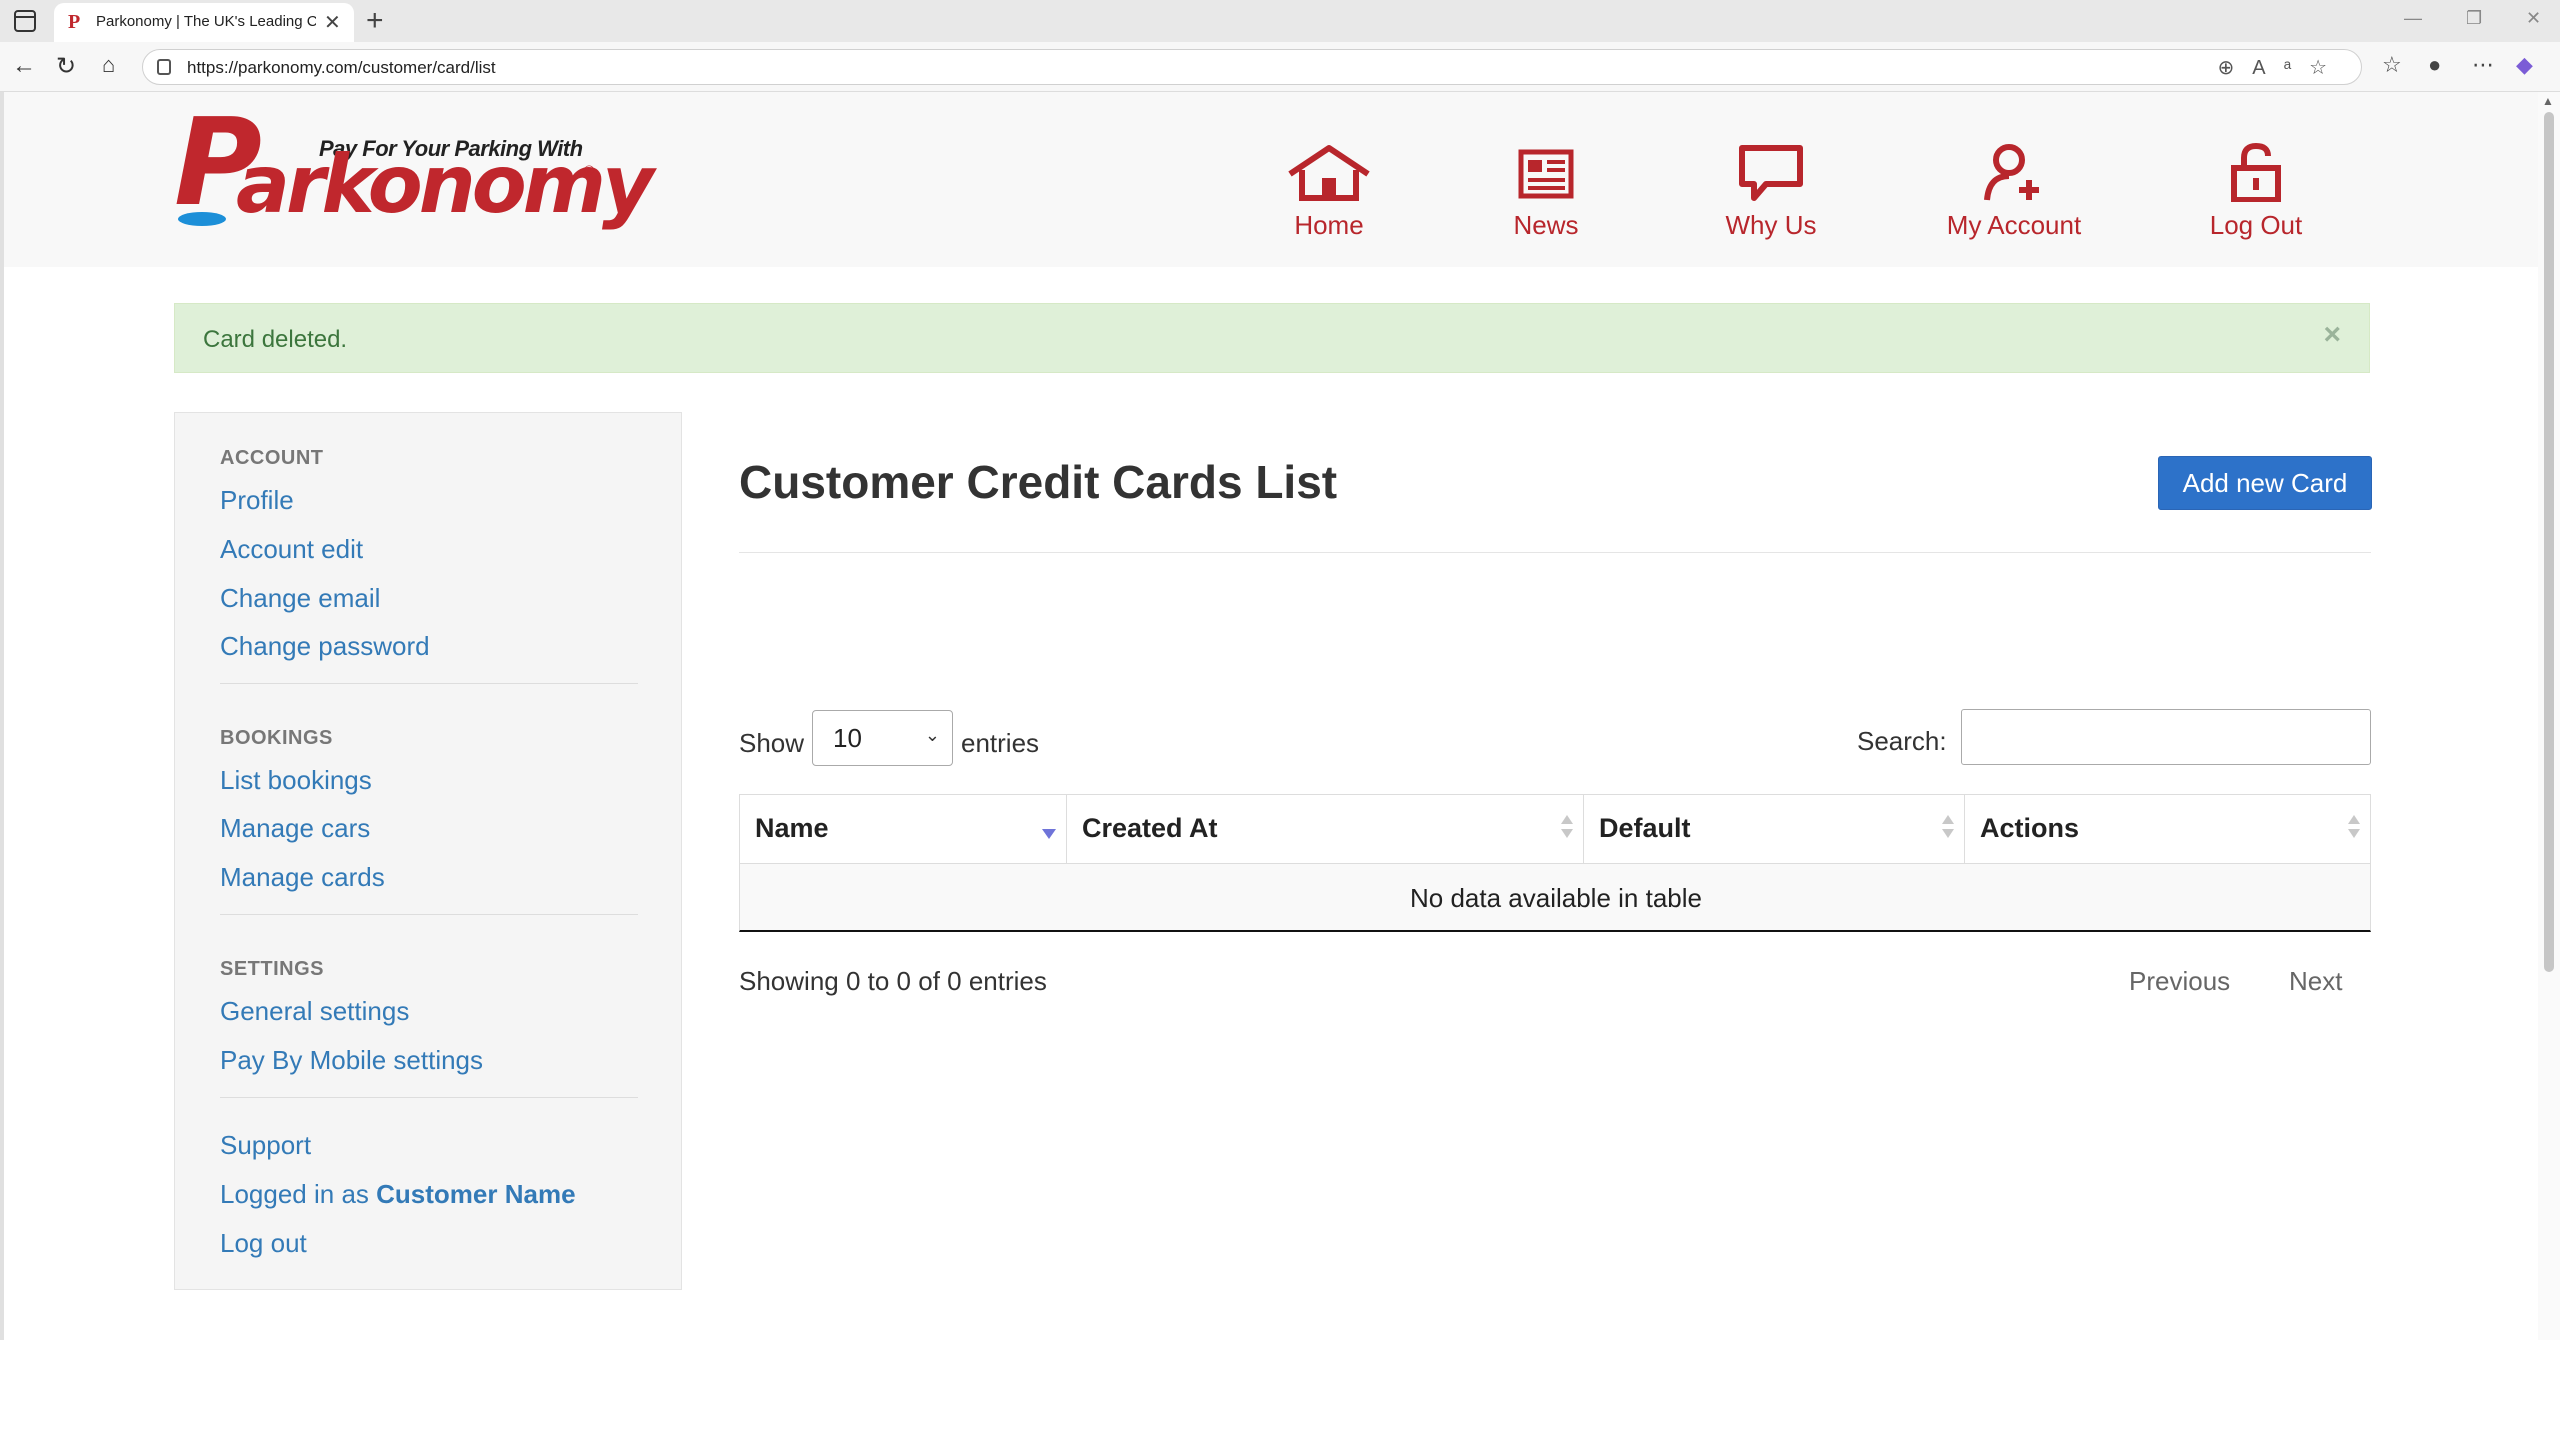 The height and width of the screenshot is (1440, 2560). I want to click on sidebar-item-change-password: Change password, so click(325, 646).